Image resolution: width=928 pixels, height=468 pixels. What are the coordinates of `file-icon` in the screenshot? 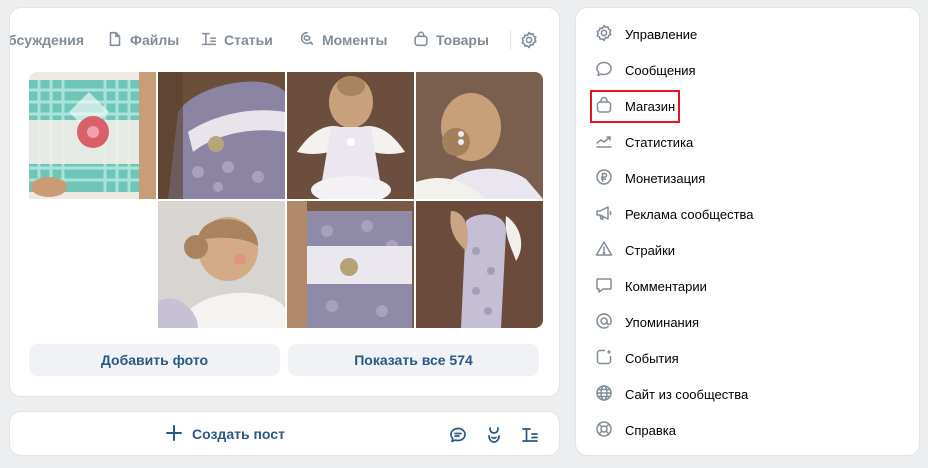 It's located at (115, 40).